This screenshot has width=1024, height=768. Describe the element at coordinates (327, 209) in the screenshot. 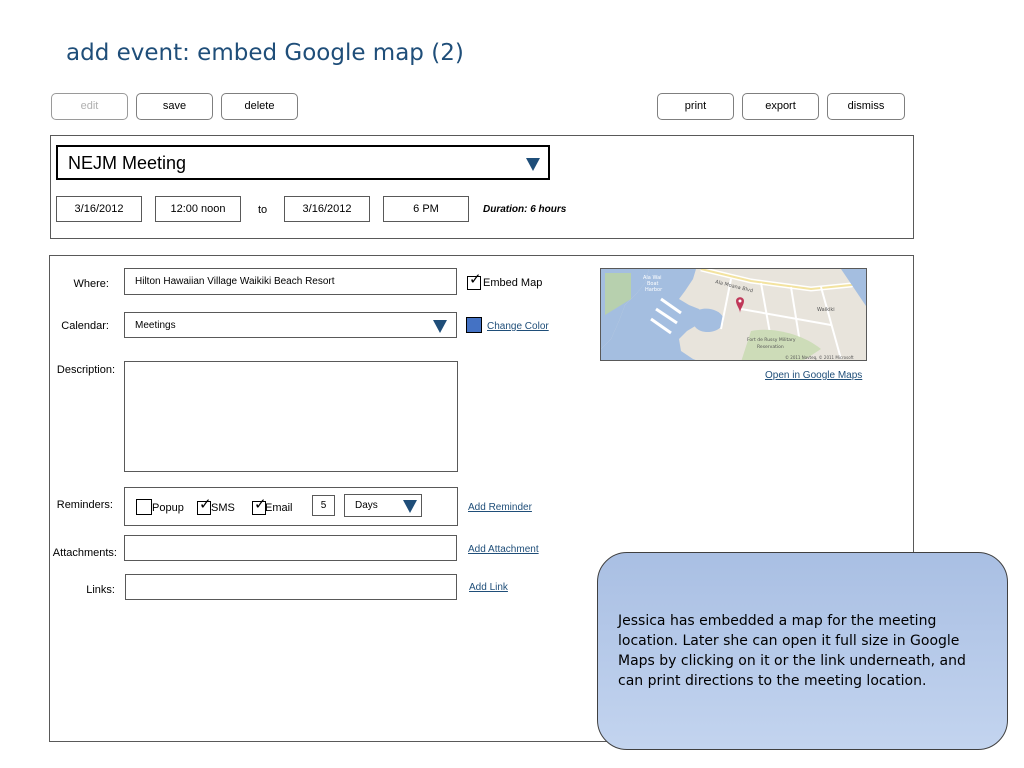

I see `end-date-field: 3/16/2012` at that location.